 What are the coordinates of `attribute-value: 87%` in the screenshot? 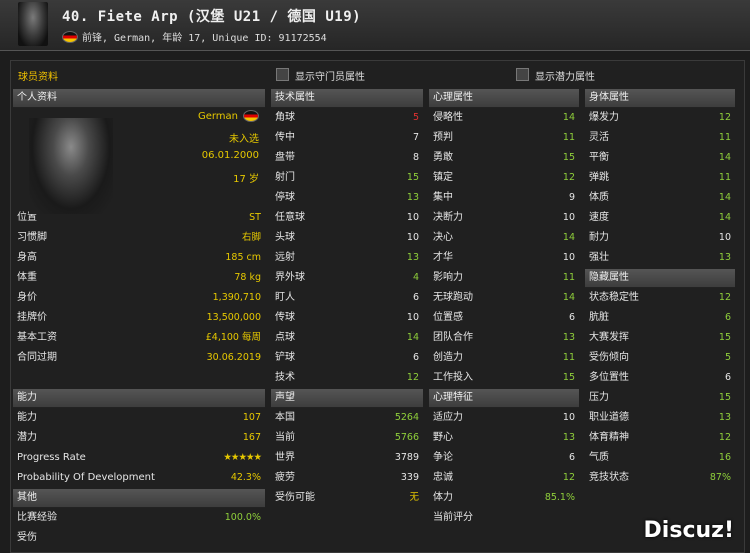 It's located at (720, 477).